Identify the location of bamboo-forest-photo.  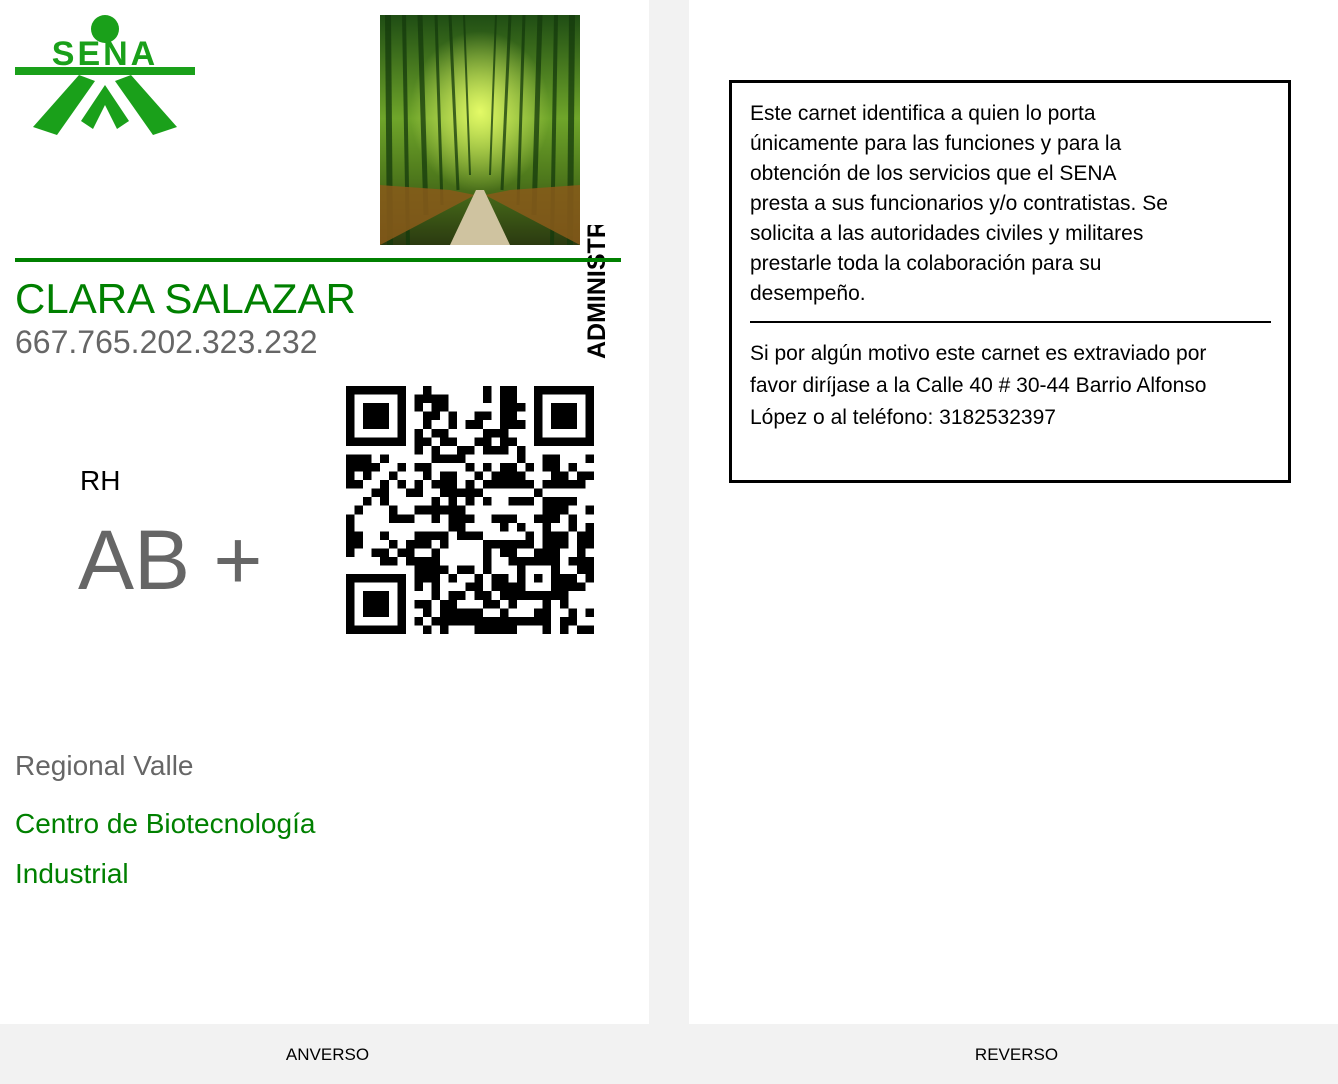
(480, 130).